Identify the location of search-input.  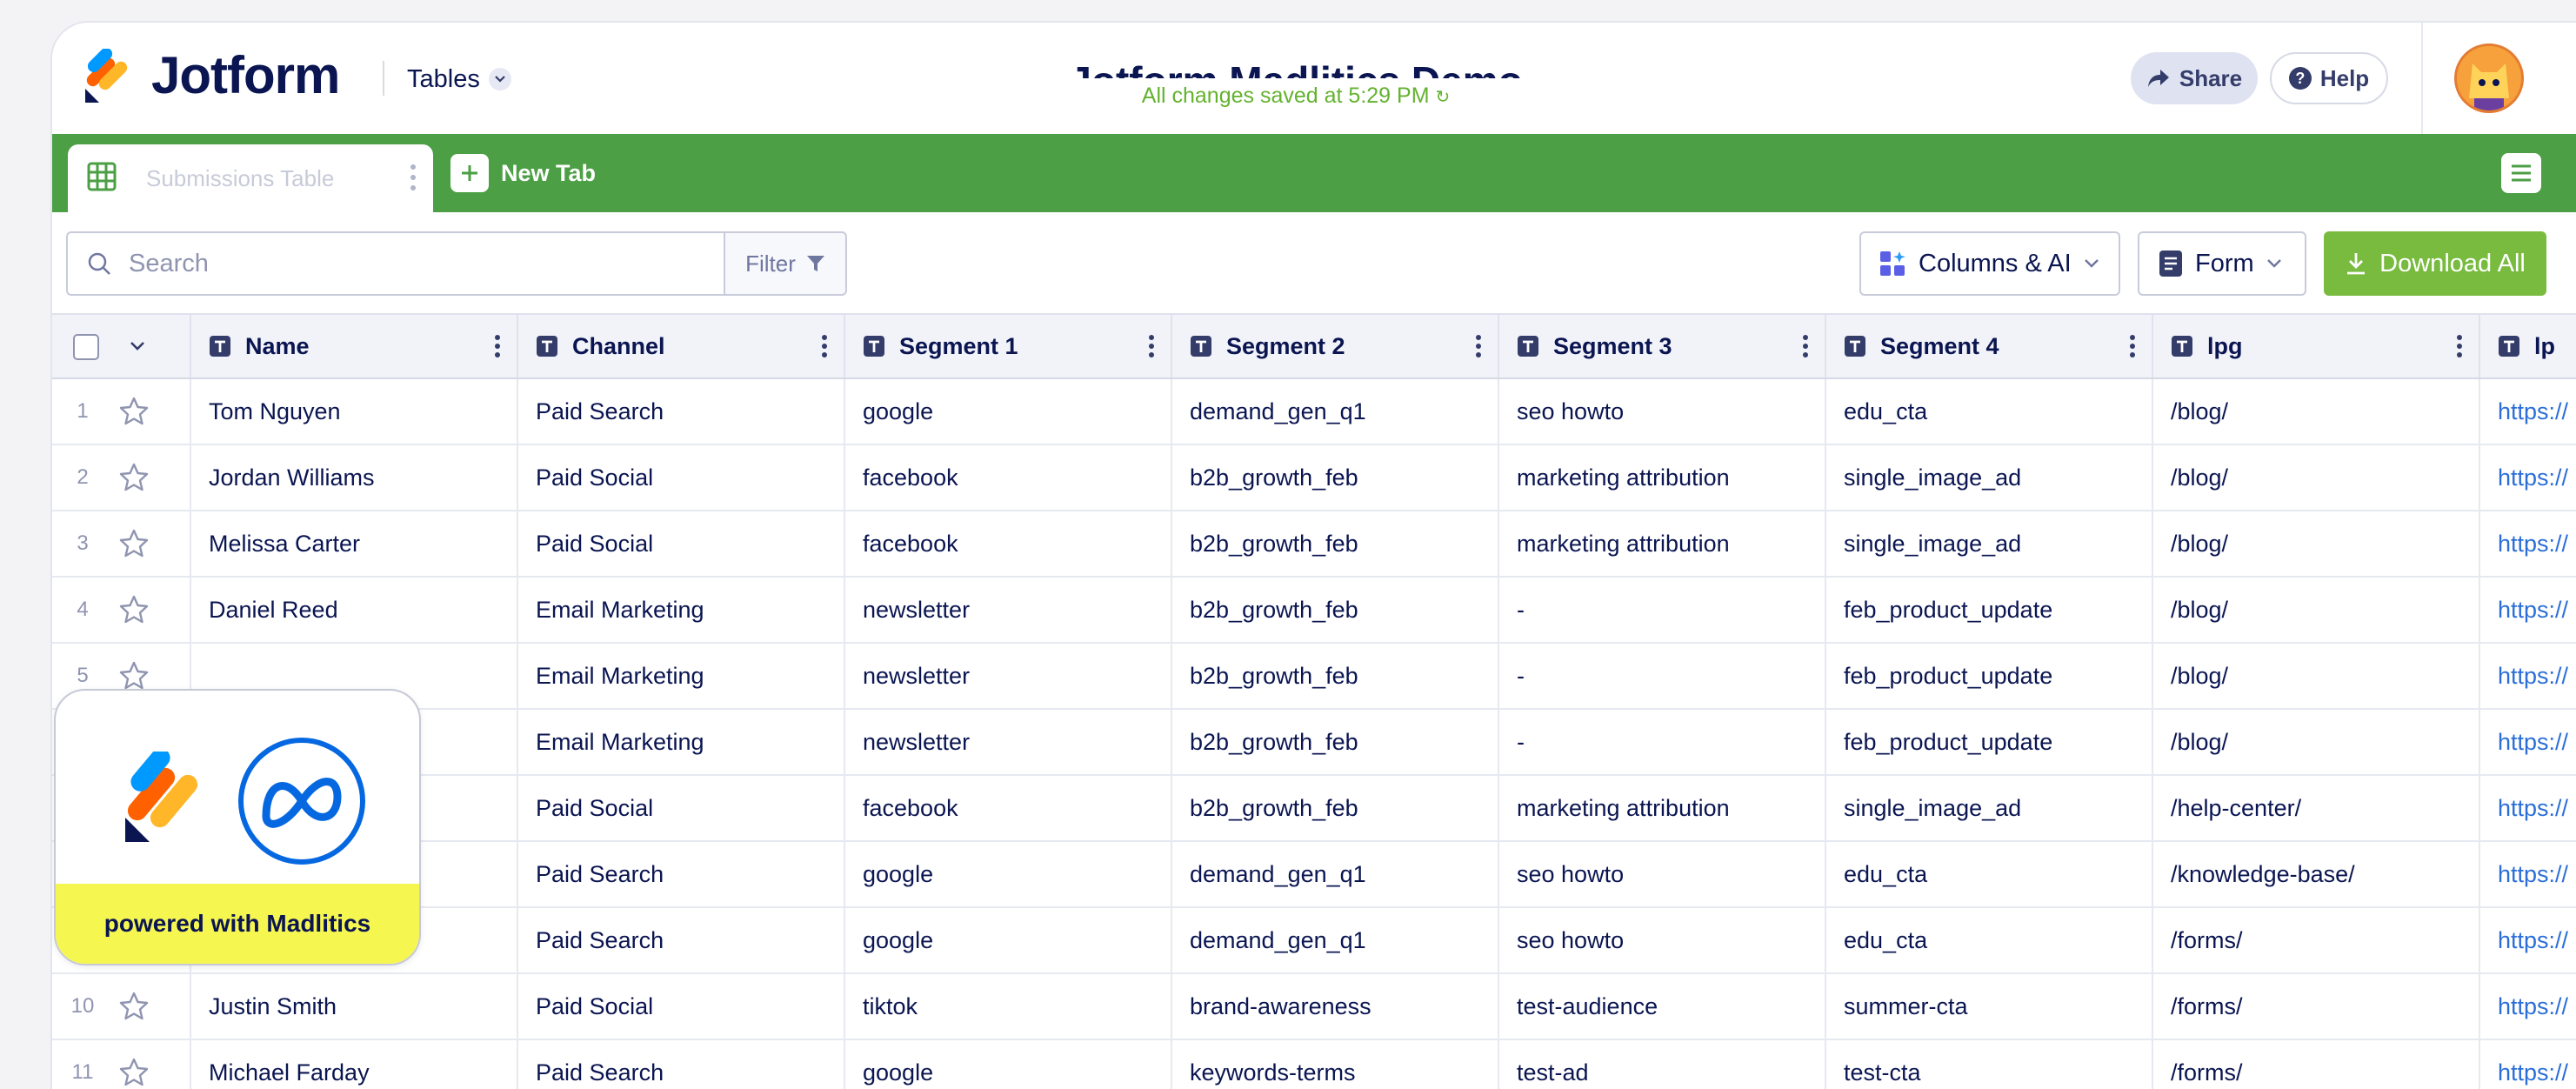
(407, 263).